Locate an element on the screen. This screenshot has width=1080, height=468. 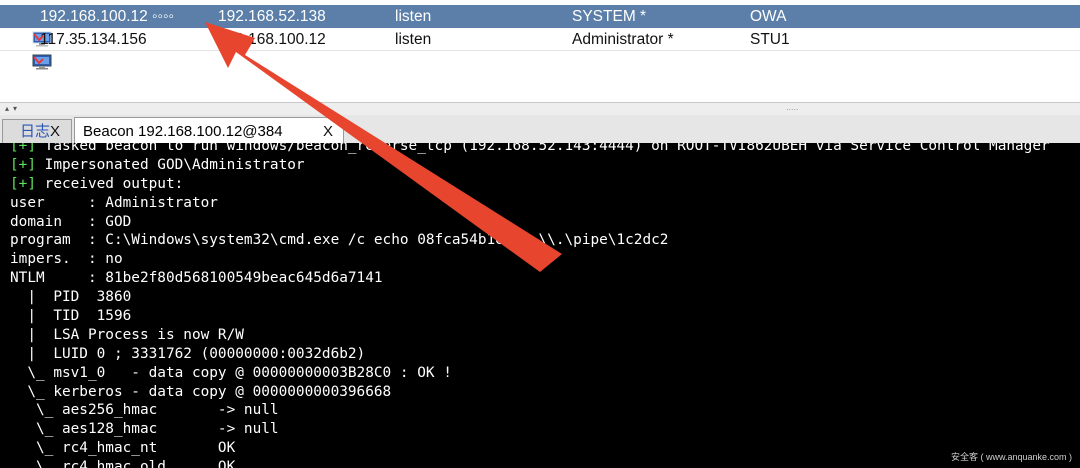
console-text: impers. : no is located at coordinates (66, 259).